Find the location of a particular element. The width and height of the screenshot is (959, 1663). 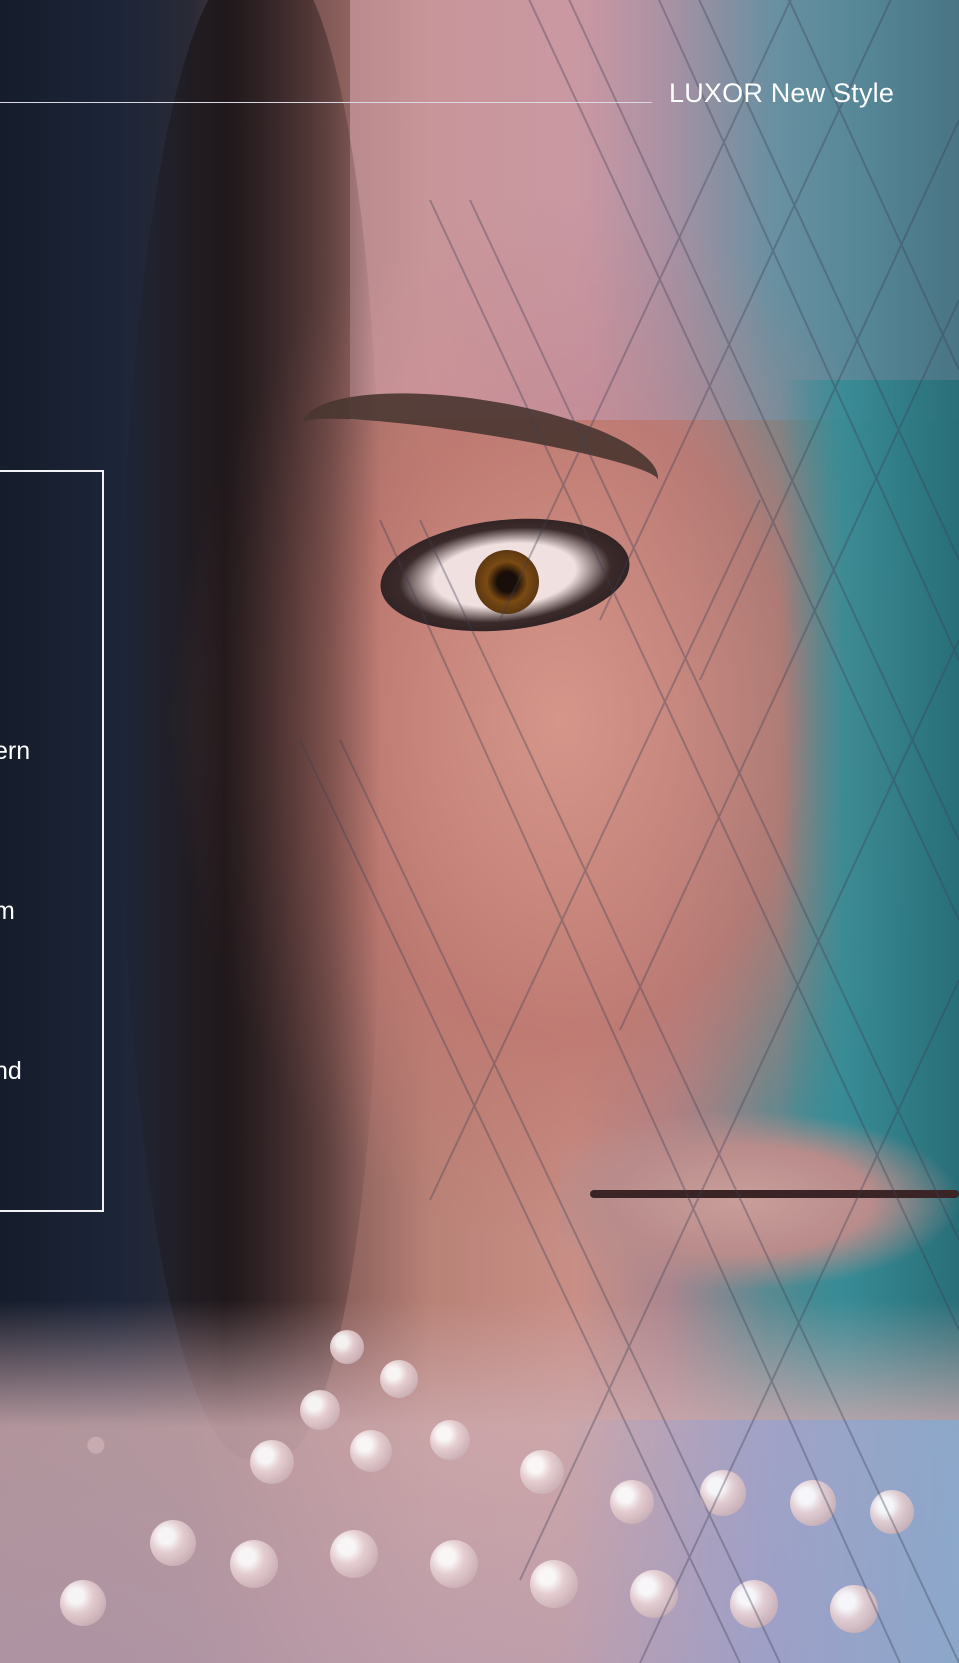

panel-text-fragment: ı is located at coordinates (0, 1039).